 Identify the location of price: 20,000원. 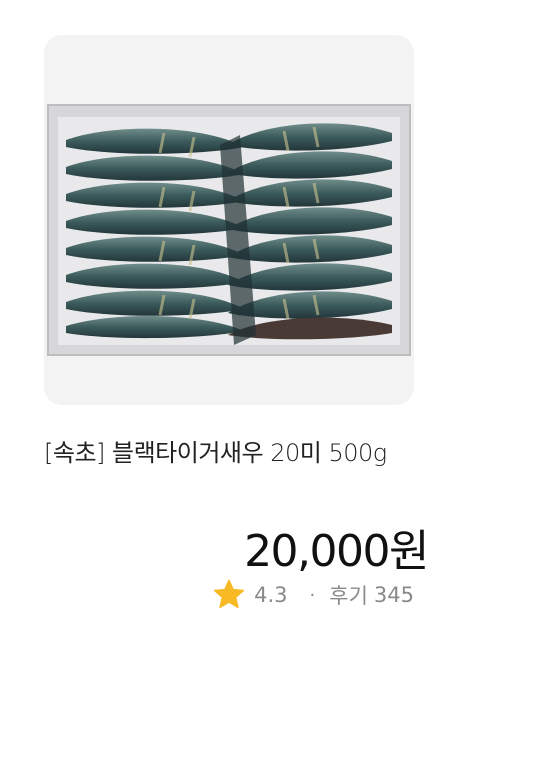
(336, 551).